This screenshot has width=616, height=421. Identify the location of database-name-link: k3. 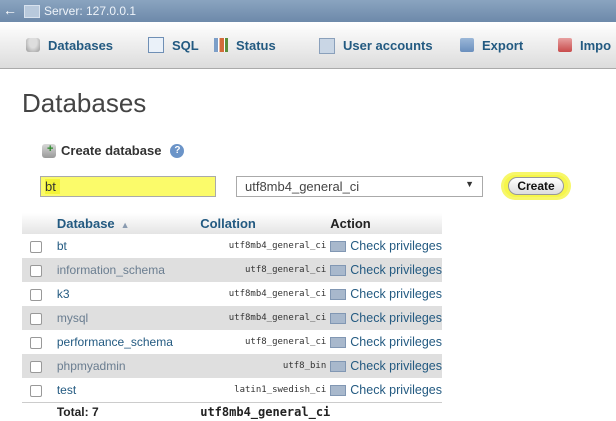
(124, 294).